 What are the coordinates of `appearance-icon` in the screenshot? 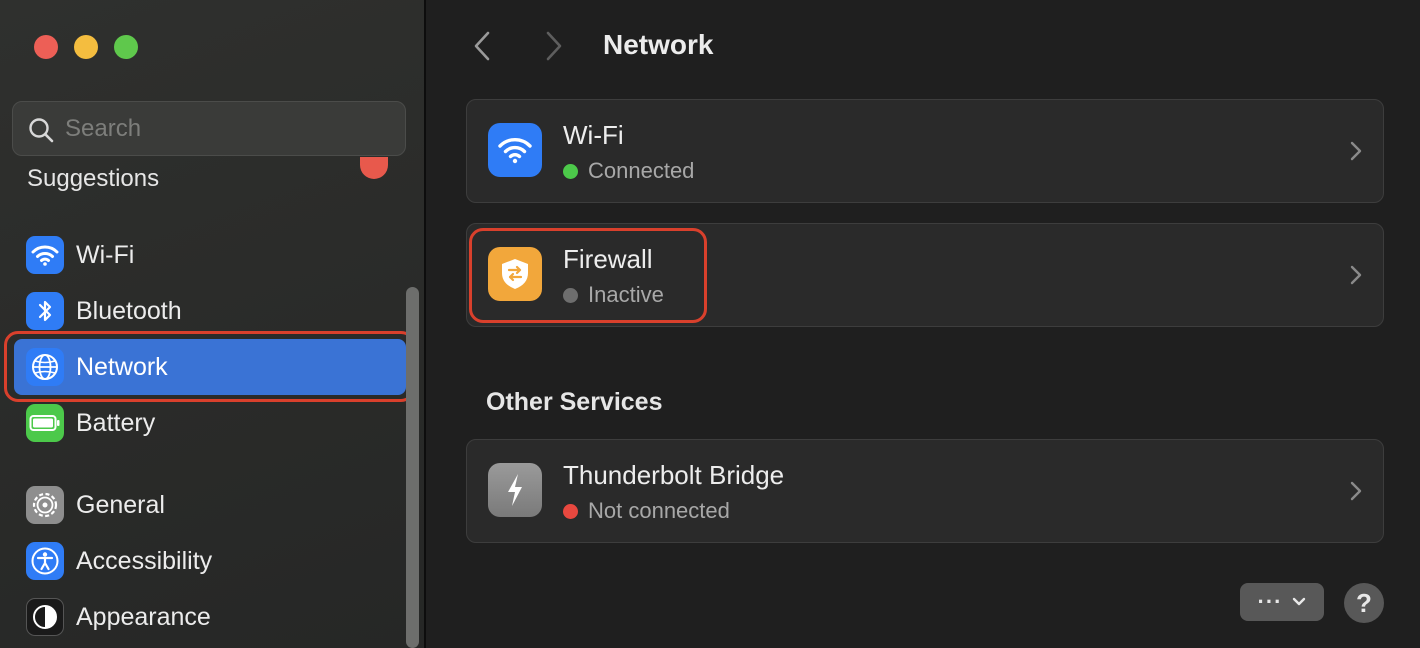 It's located at (45, 617).